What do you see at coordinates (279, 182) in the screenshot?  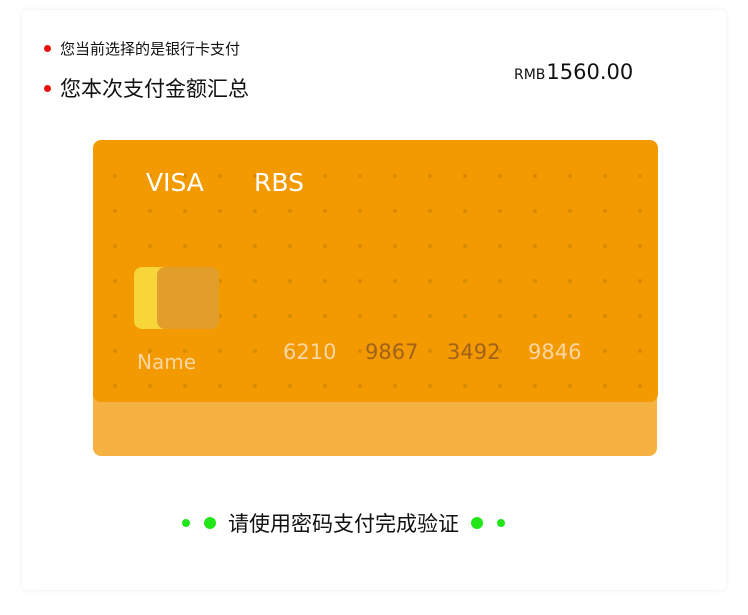 I see `card-bank-name: RBS` at bounding box center [279, 182].